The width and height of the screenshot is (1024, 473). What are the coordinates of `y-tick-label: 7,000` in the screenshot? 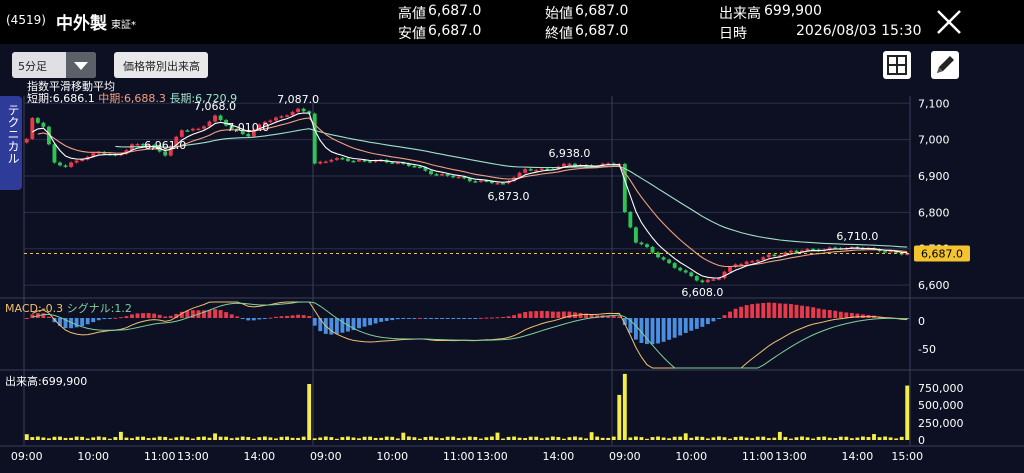 It's located at (934, 140).